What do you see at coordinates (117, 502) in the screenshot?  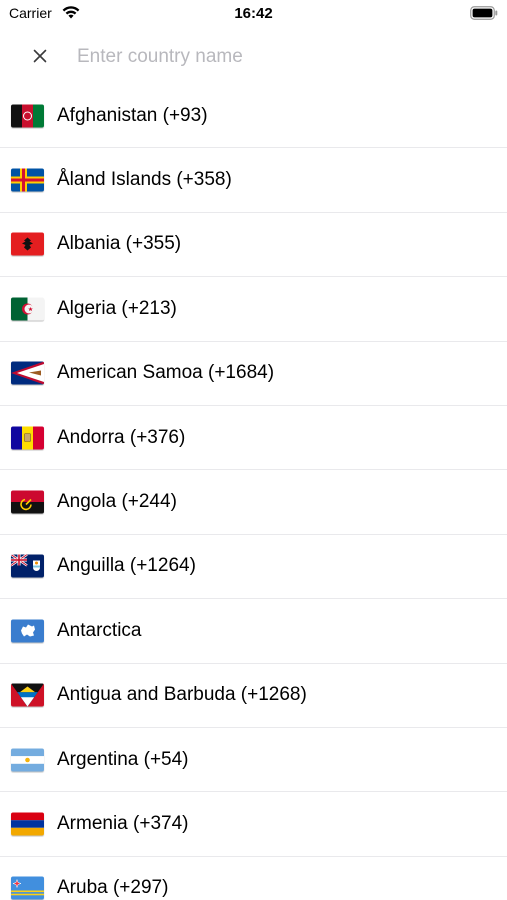 I see `country-label: Angola (+244)` at bounding box center [117, 502].